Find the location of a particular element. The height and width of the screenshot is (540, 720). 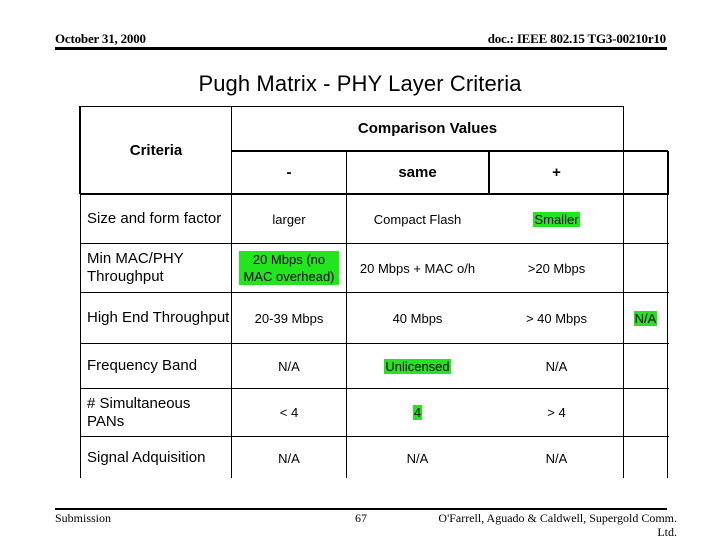

same-cell: 4 is located at coordinates (417, 412).